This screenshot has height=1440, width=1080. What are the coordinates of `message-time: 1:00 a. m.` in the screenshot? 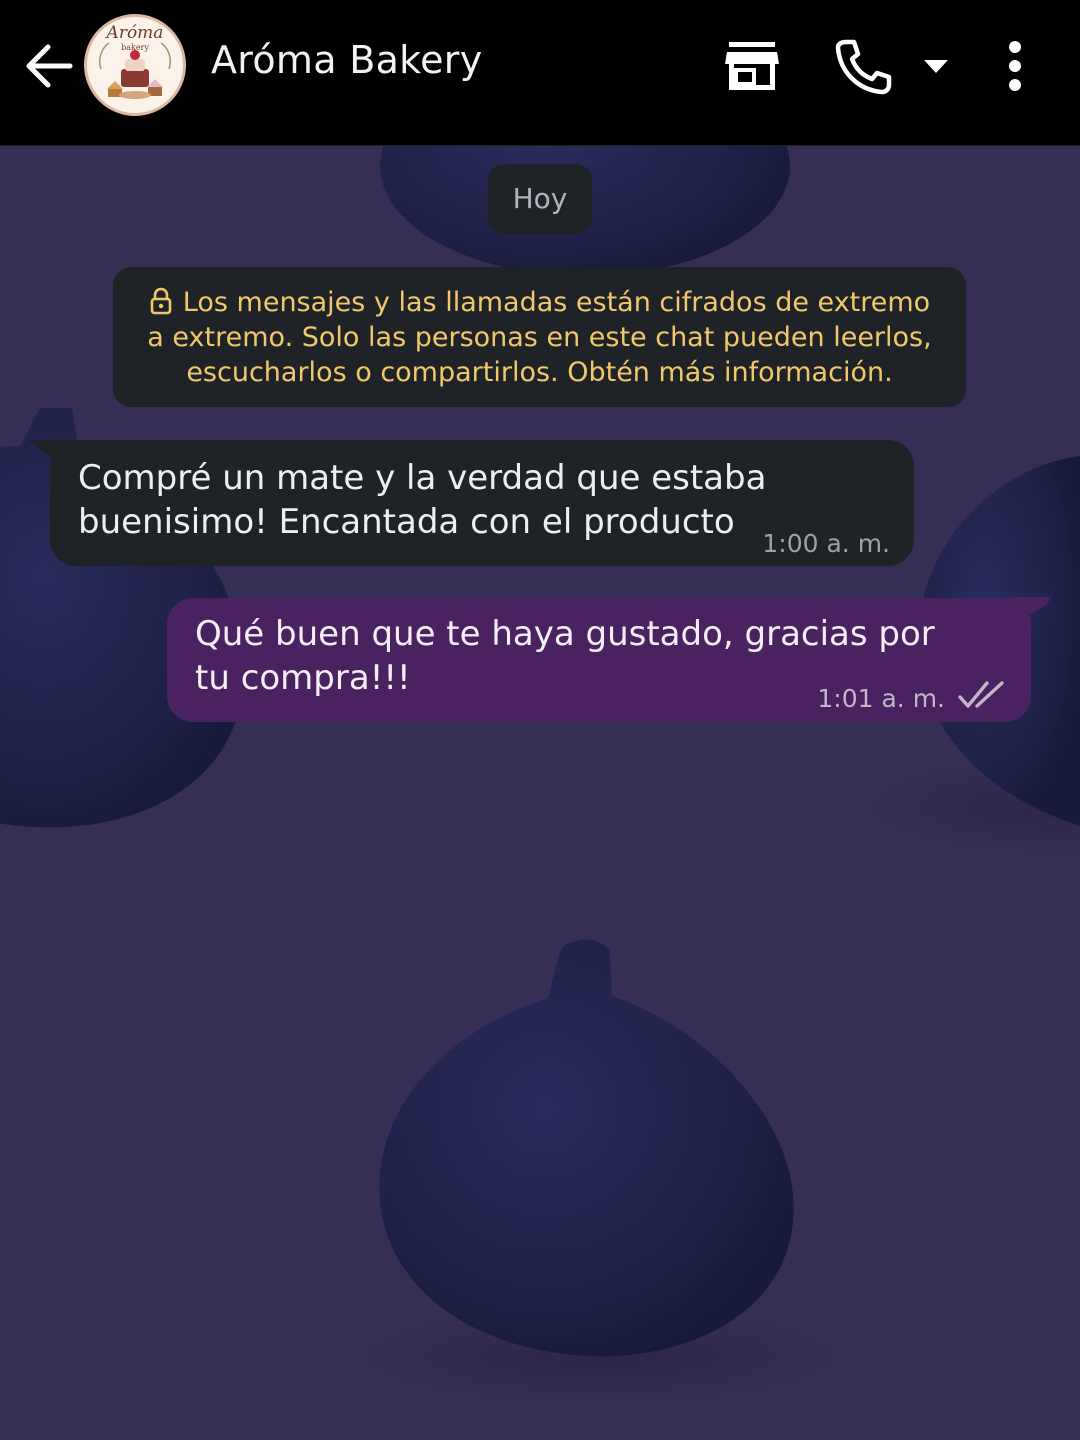 It's located at (826, 543).